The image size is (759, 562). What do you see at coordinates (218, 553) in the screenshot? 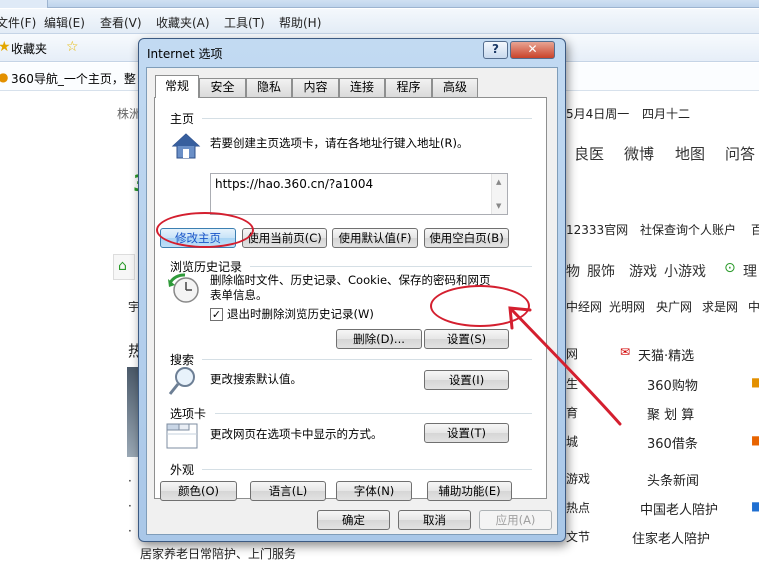
I see `bottom-news: 居家养老日常陪护、上门服务` at bounding box center [218, 553].